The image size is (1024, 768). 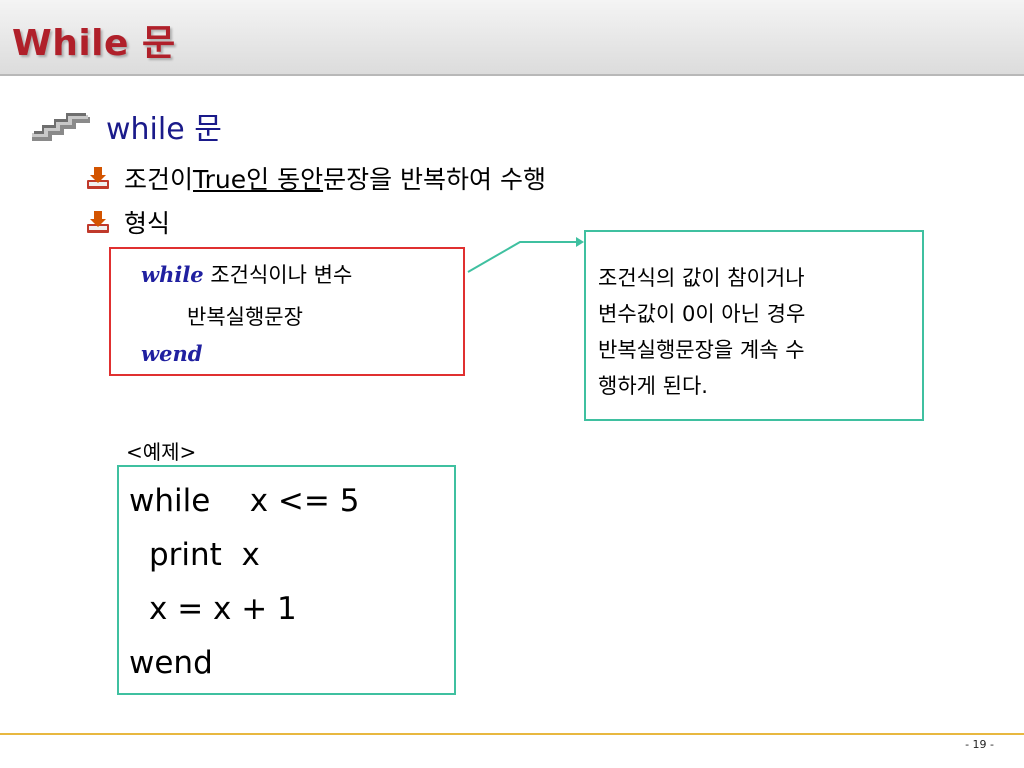 I want to click on main-bullet: while 문, so click(x=126, y=126).